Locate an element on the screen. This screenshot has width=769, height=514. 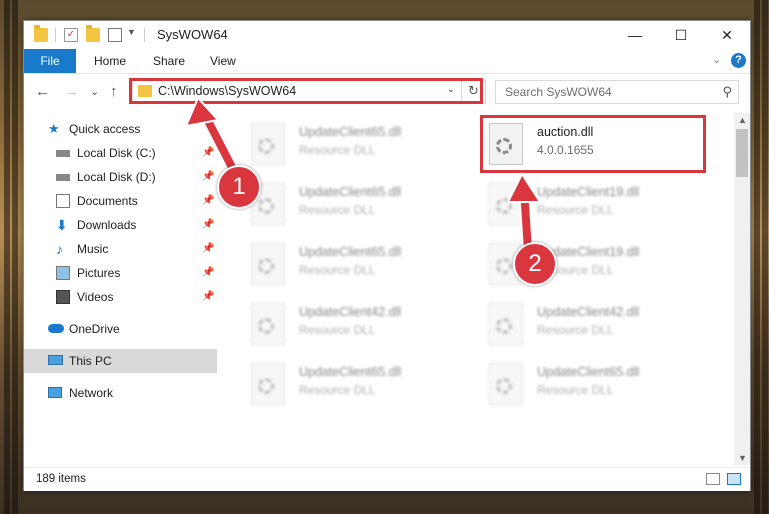
sidebar-item-label: OneDrive is located at coordinates (94, 329).